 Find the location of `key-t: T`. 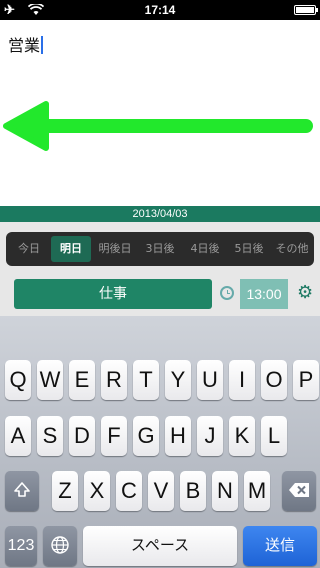

key-t: T is located at coordinates (146, 380).